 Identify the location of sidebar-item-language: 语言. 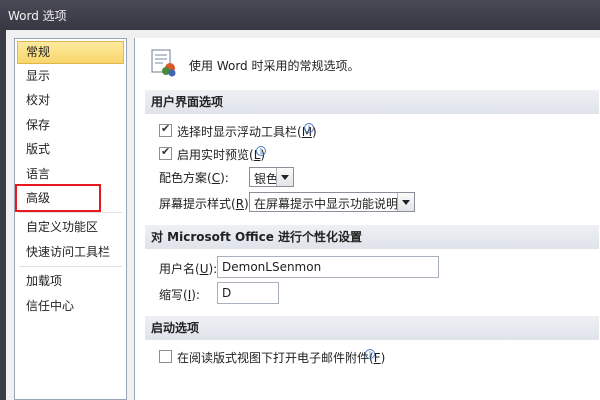
(70, 174).